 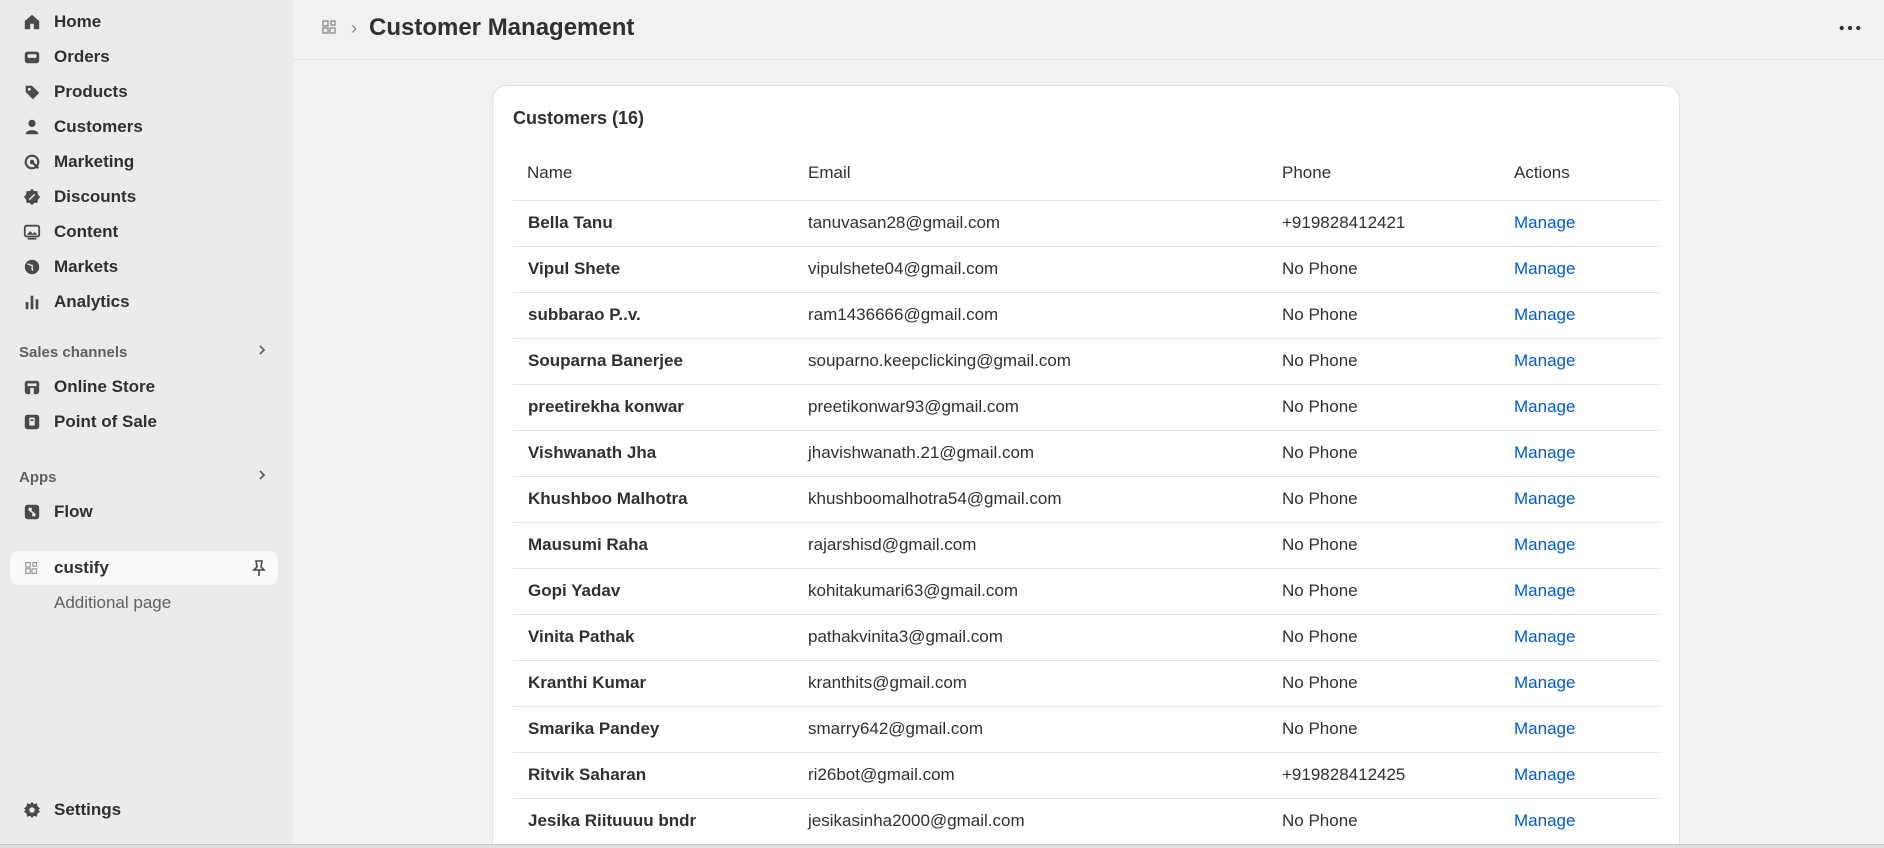 What do you see at coordinates (660, 637) in the screenshot?
I see `customer-name: Vinita Pathak` at bounding box center [660, 637].